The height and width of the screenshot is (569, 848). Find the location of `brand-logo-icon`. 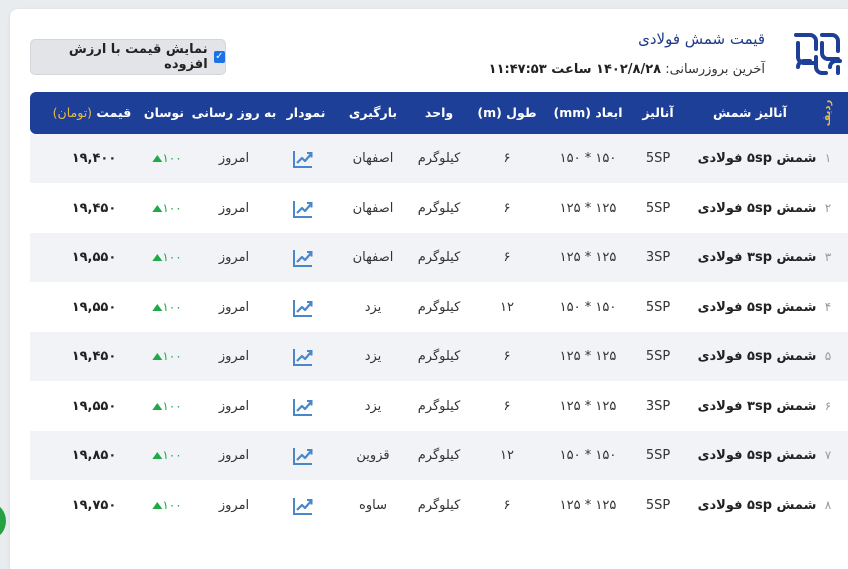

brand-logo-icon is located at coordinates (818, 53).